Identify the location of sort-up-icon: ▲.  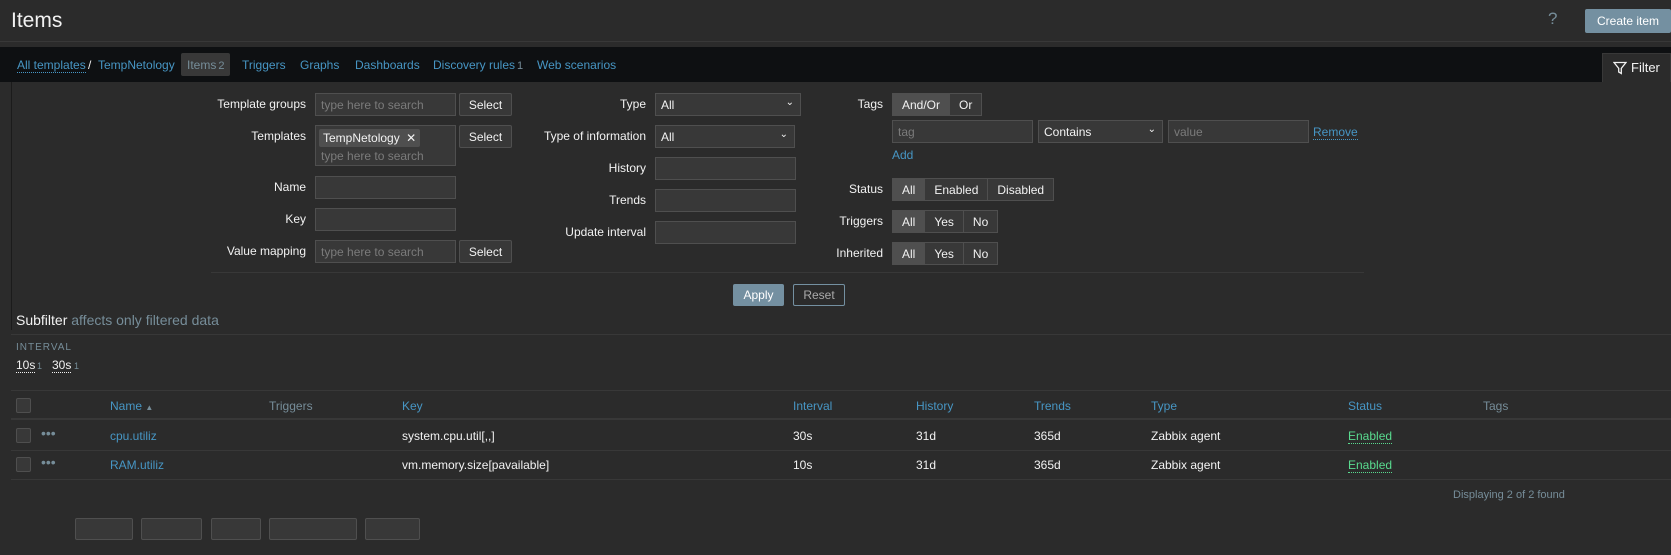
(149, 407).